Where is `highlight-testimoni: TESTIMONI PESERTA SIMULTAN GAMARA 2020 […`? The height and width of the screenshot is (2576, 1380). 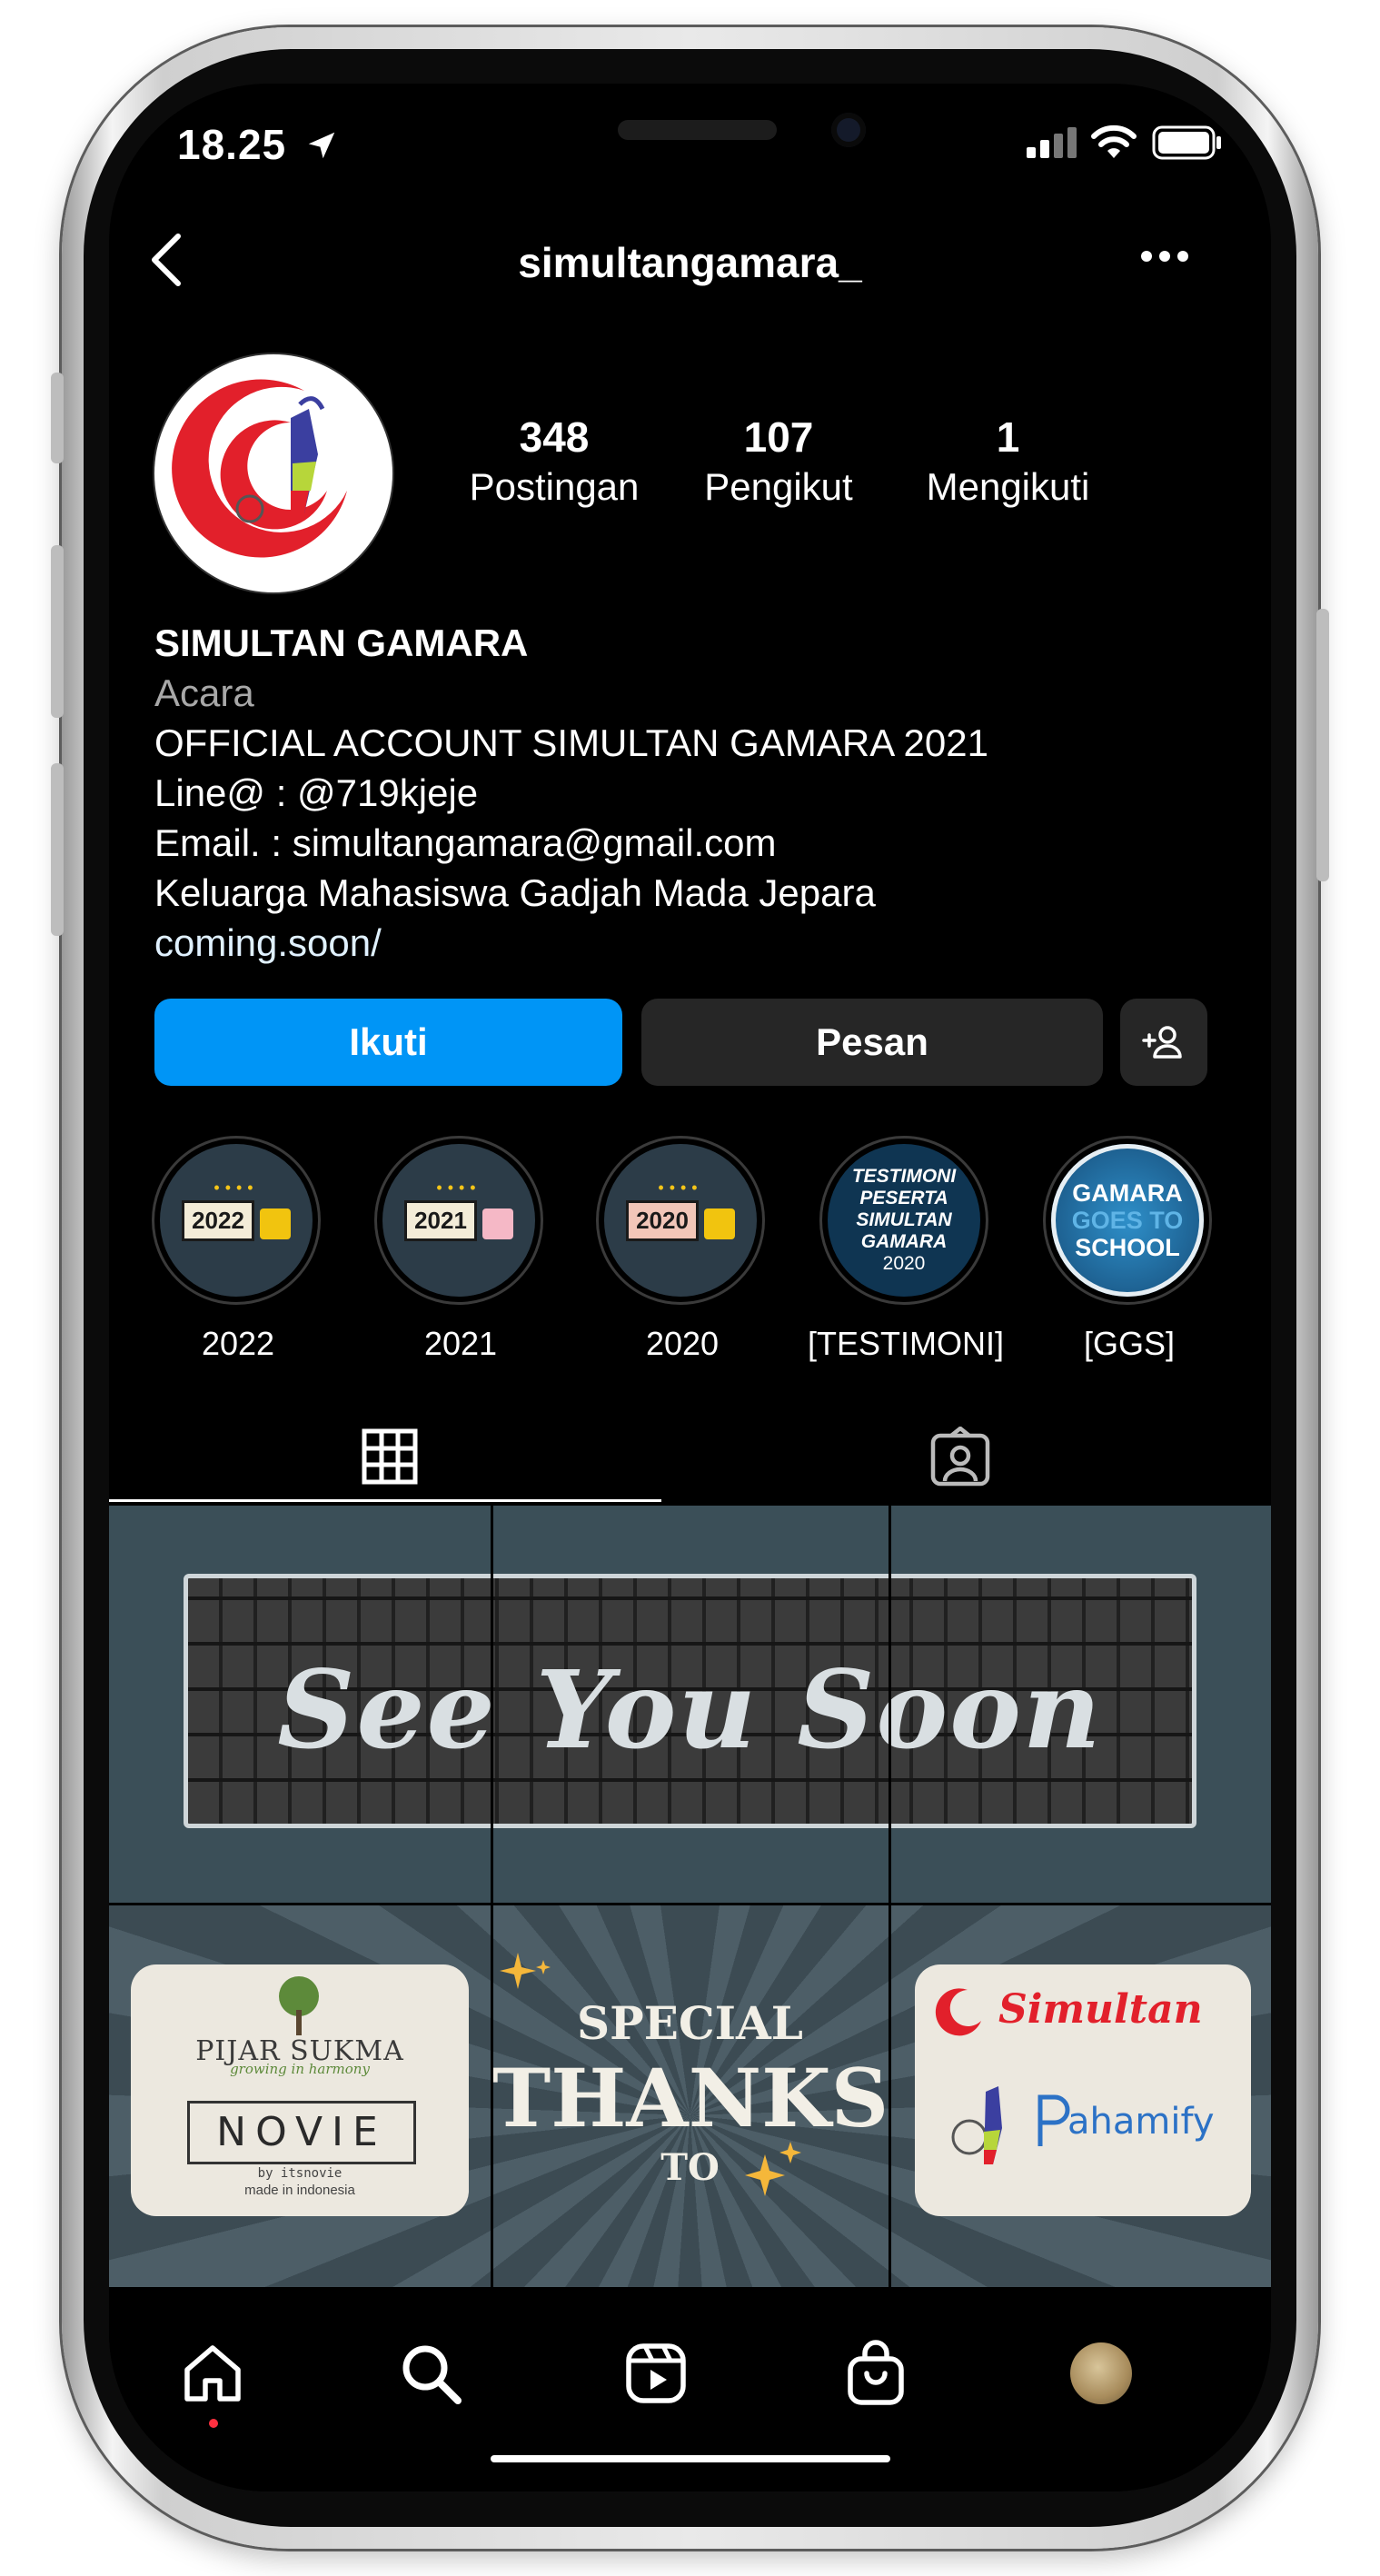
highlight-testimoni: TESTIMONI PESERTA SIMULTAN GAMARA 2020 [… is located at coordinates (906, 1249).